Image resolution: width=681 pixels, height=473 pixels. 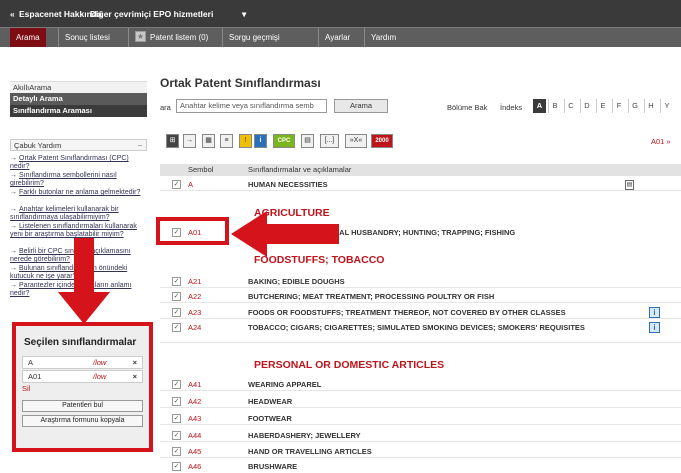 I want to click on help-link: → Farklı butonlar ne anlama gelmektedir?, so click(x=77, y=193).